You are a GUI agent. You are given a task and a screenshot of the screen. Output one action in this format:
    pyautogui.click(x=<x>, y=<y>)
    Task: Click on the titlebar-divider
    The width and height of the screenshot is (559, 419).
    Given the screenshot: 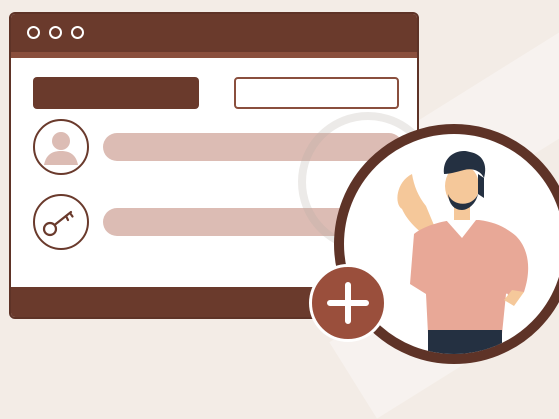 What is the action you would take?
    pyautogui.click(x=214, y=55)
    